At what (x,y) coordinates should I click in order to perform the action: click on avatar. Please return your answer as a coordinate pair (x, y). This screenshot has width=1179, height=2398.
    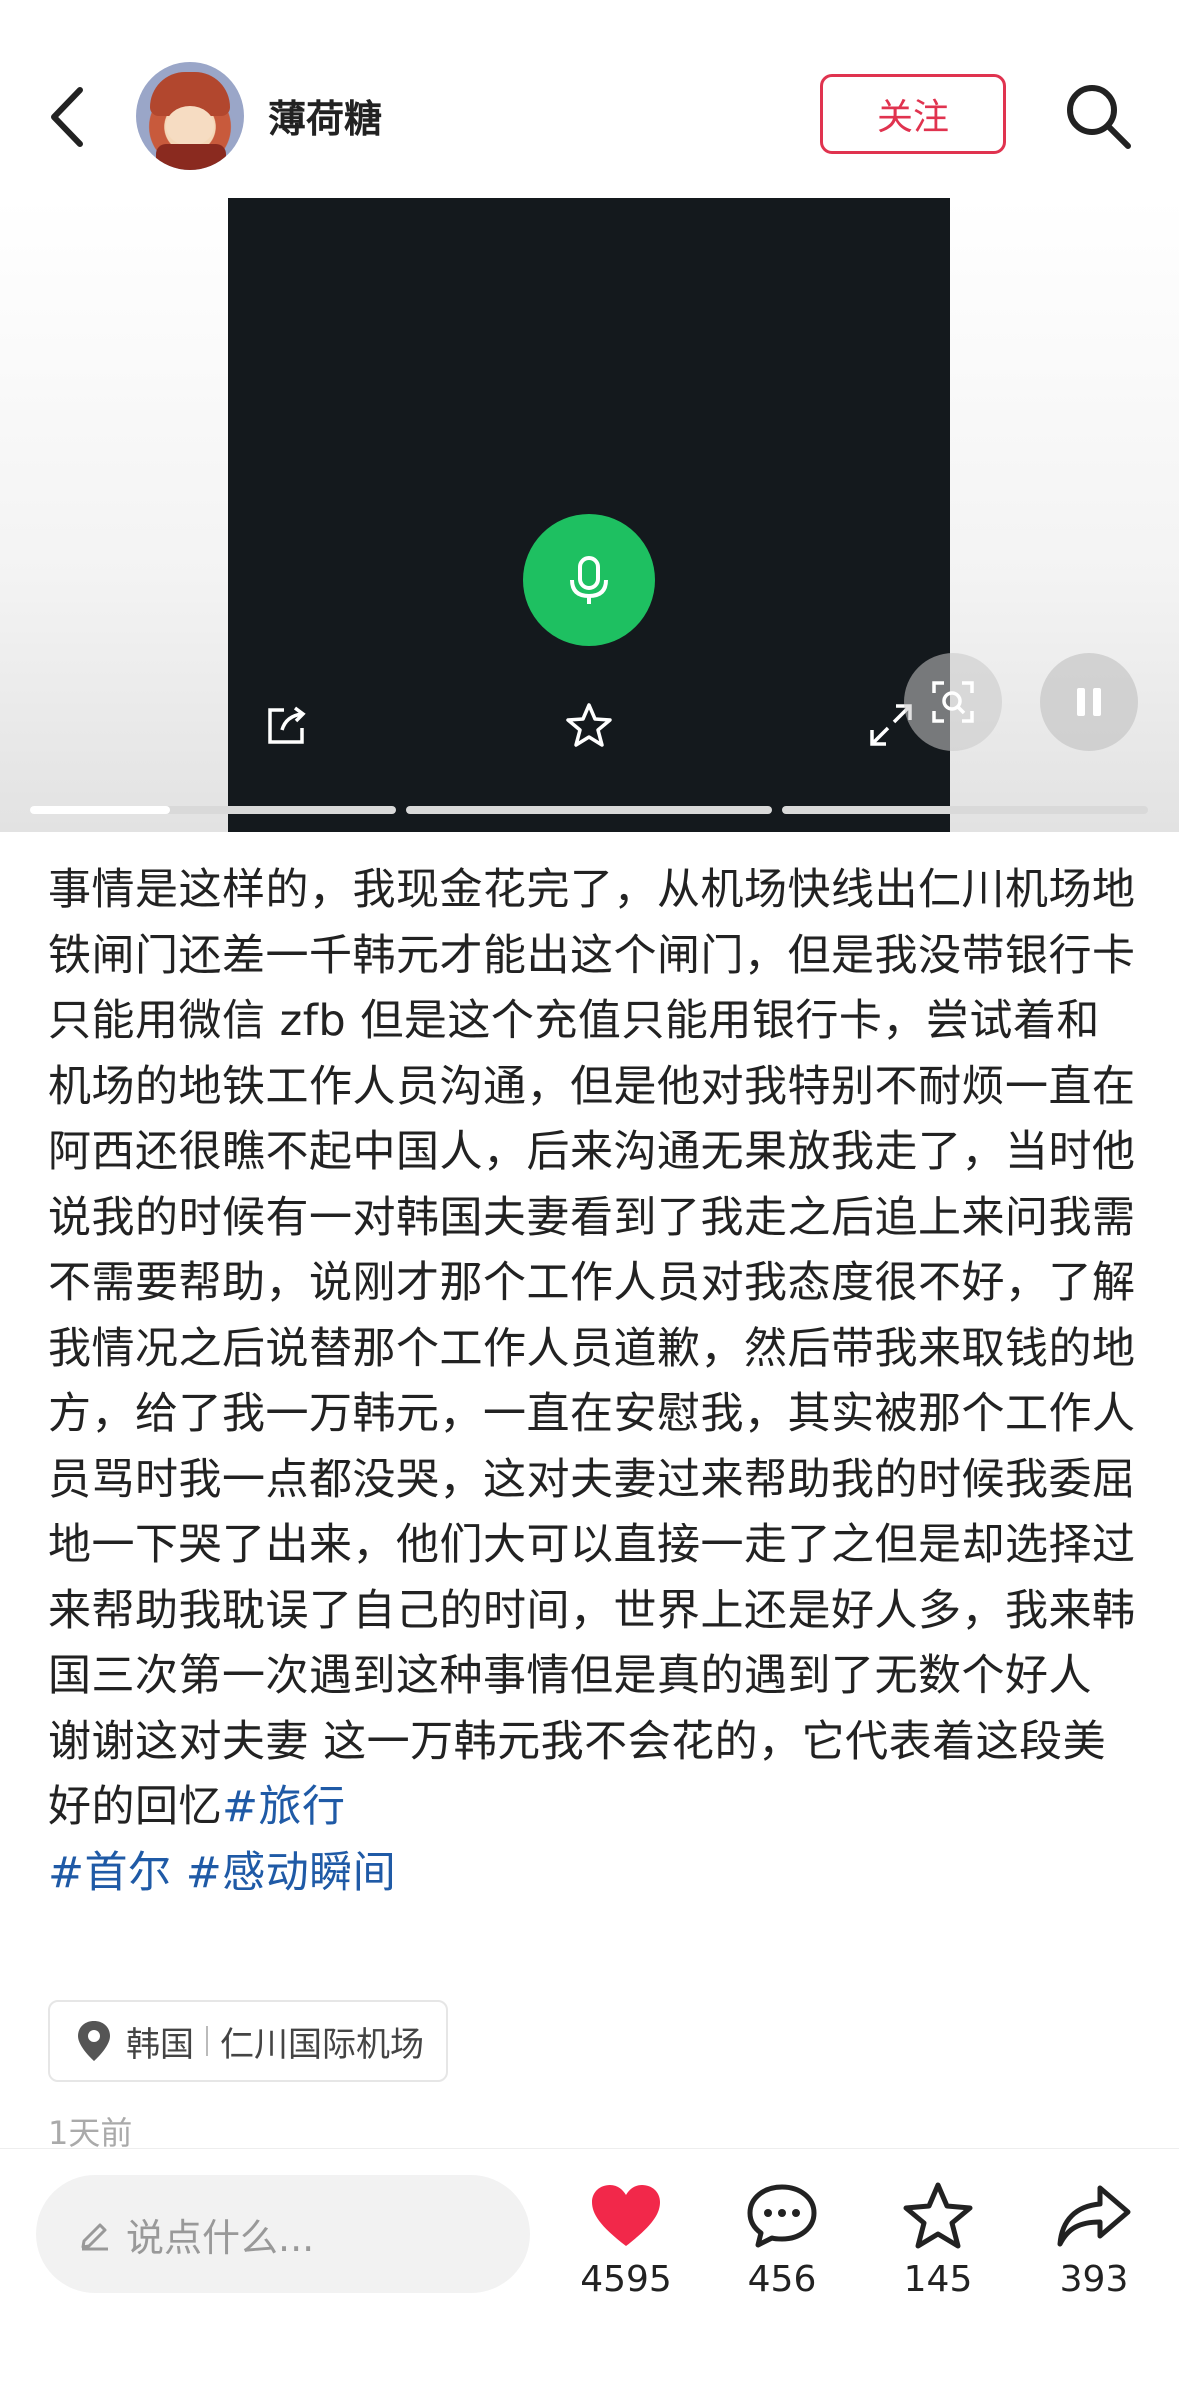
    Looking at the image, I should click on (190, 116).